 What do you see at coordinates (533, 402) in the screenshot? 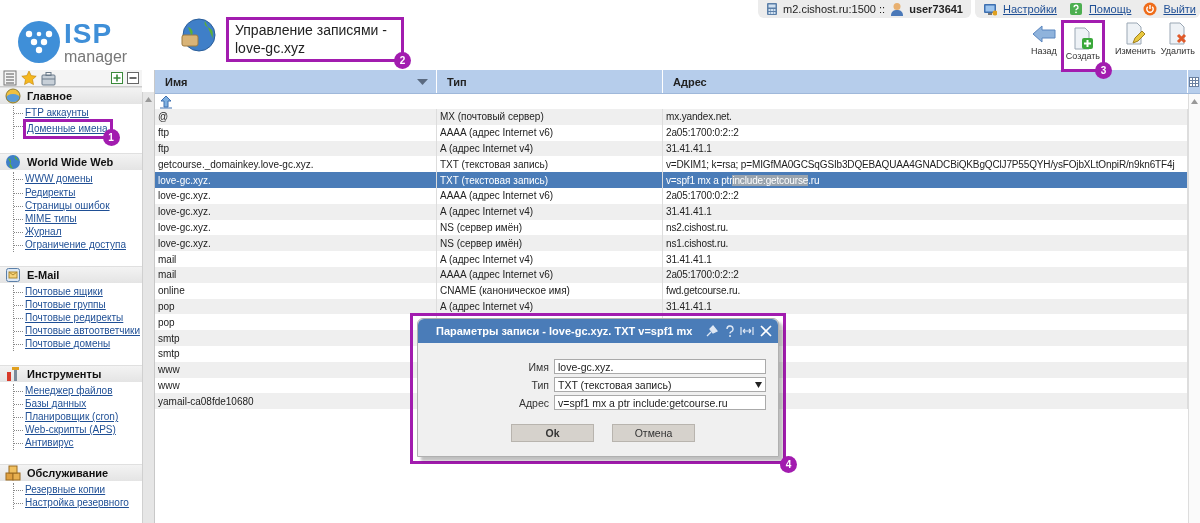
I see `field-label: Адрес` at bounding box center [533, 402].